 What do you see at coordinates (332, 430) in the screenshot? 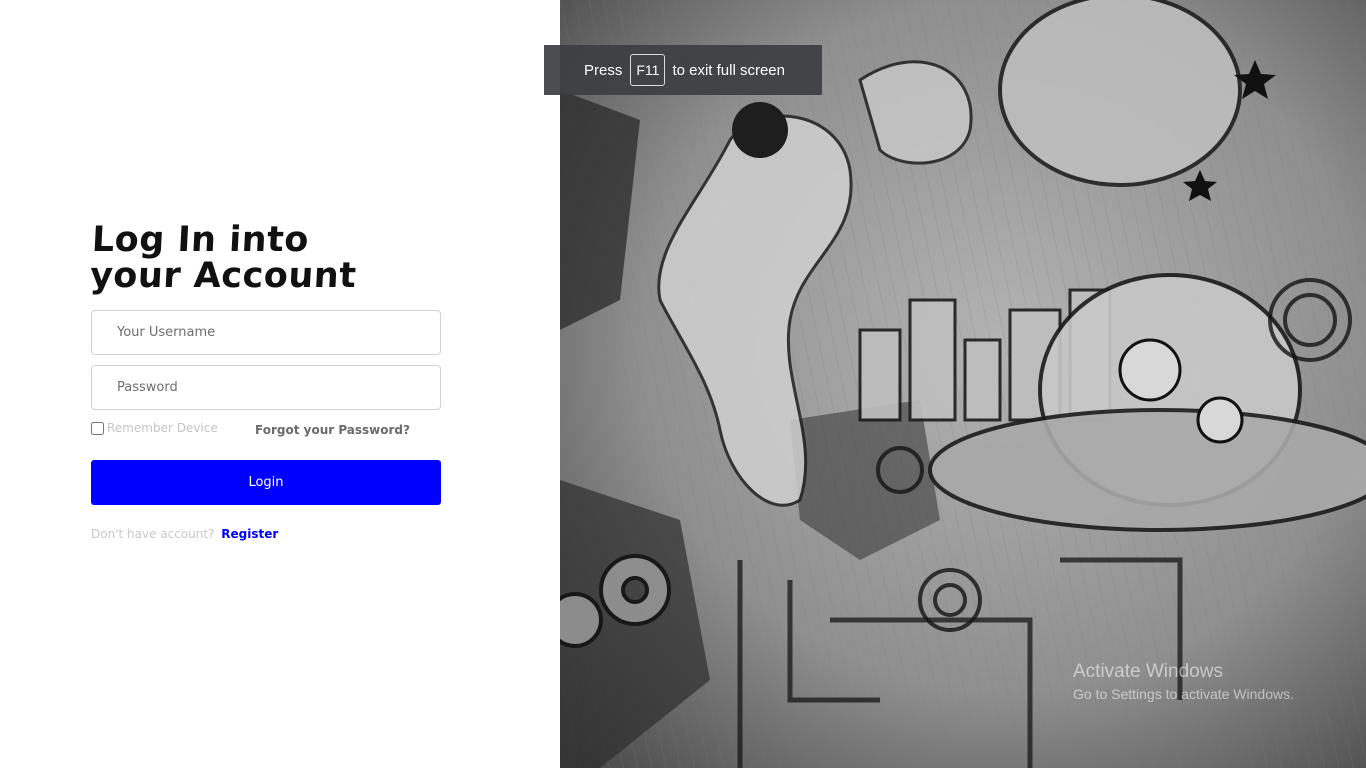
I see `forgot-password-link: Forgot your Password?` at bounding box center [332, 430].